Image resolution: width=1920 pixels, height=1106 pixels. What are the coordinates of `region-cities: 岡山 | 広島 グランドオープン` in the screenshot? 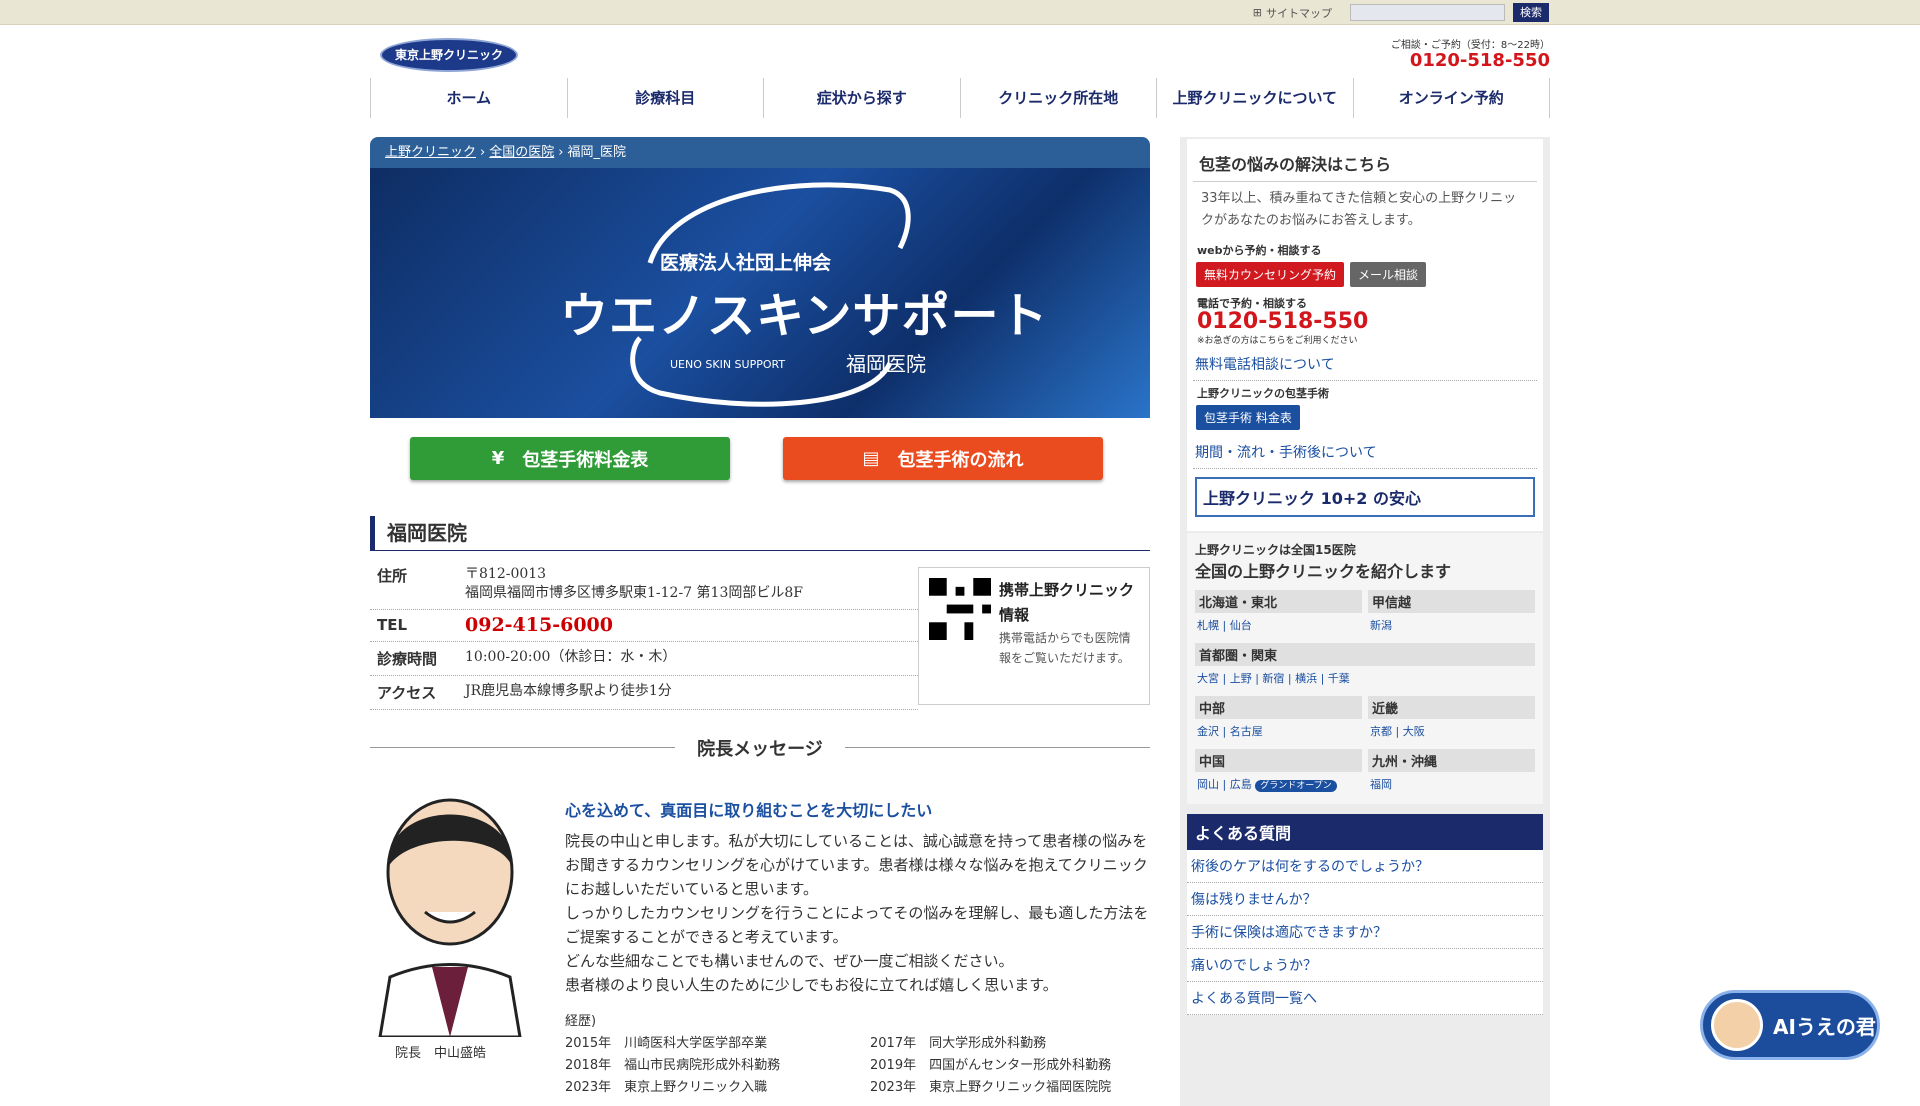 It's located at (1278, 784).